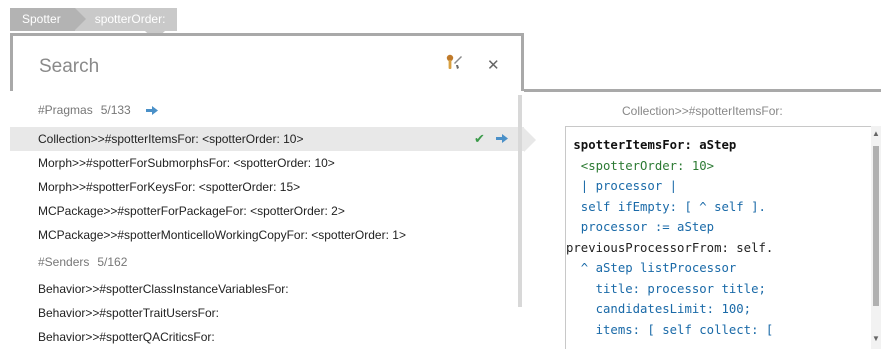  I want to click on code-line: processor := aStep, so click(640, 227).